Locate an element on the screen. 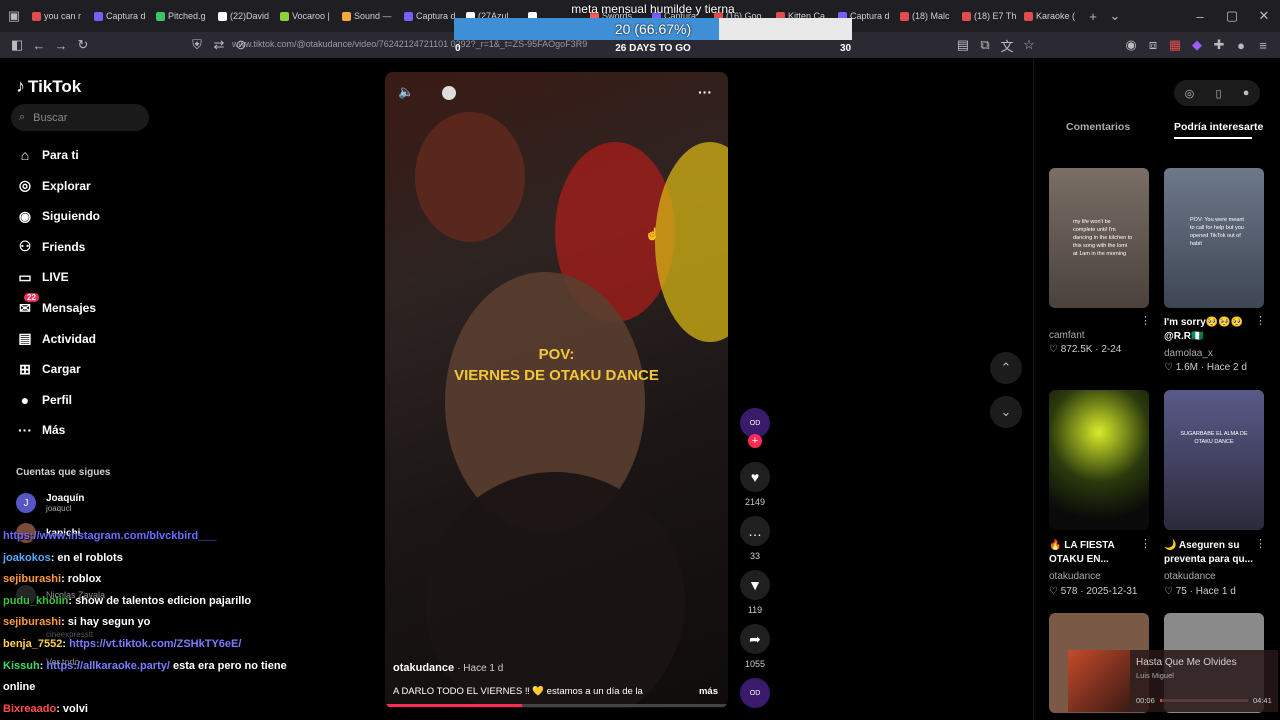 The height and width of the screenshot is (720, 1280). device-icon: ▯ is located at coordinates (1218, 93).